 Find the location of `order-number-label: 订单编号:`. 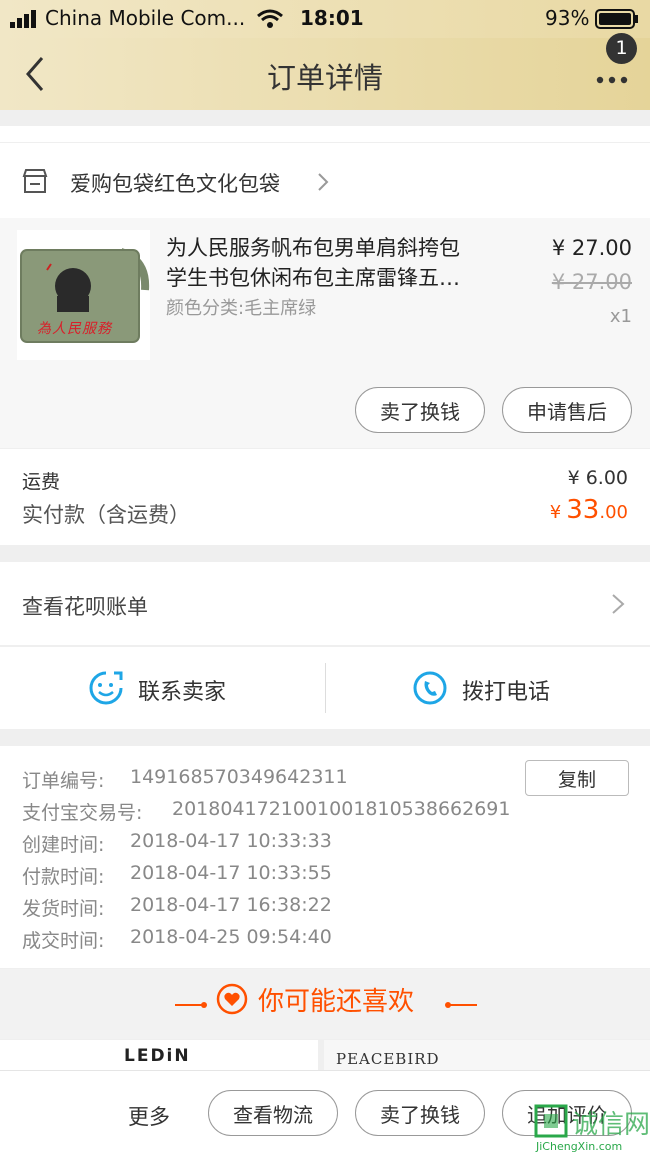

order-number-label: 订单编号: is located at coordinates (63, 781).